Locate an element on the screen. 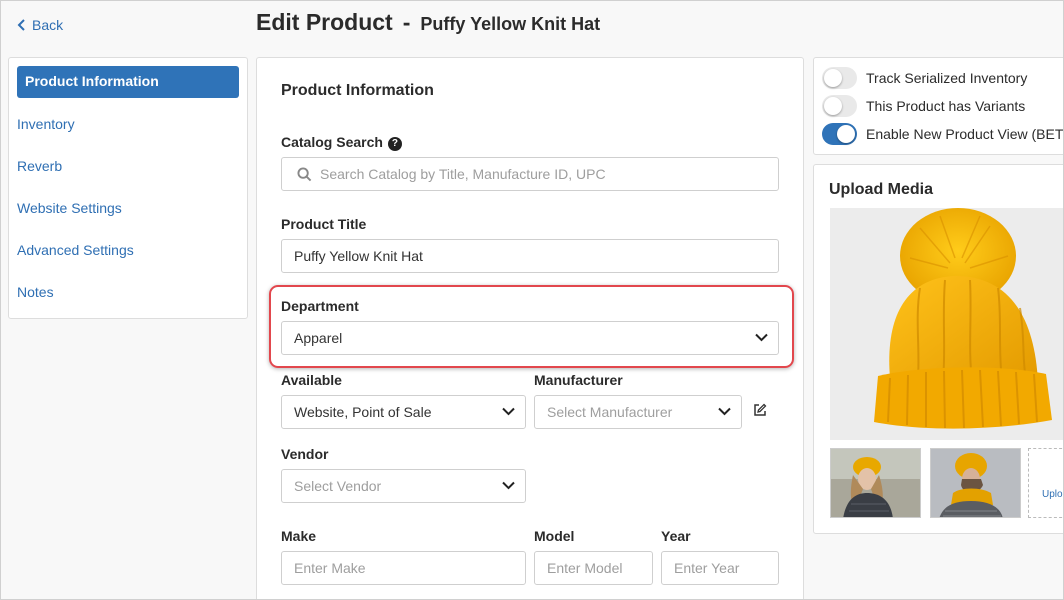 This screenshot has height=600, width=1064. available-label: Available is located at coordinates (311, 380).